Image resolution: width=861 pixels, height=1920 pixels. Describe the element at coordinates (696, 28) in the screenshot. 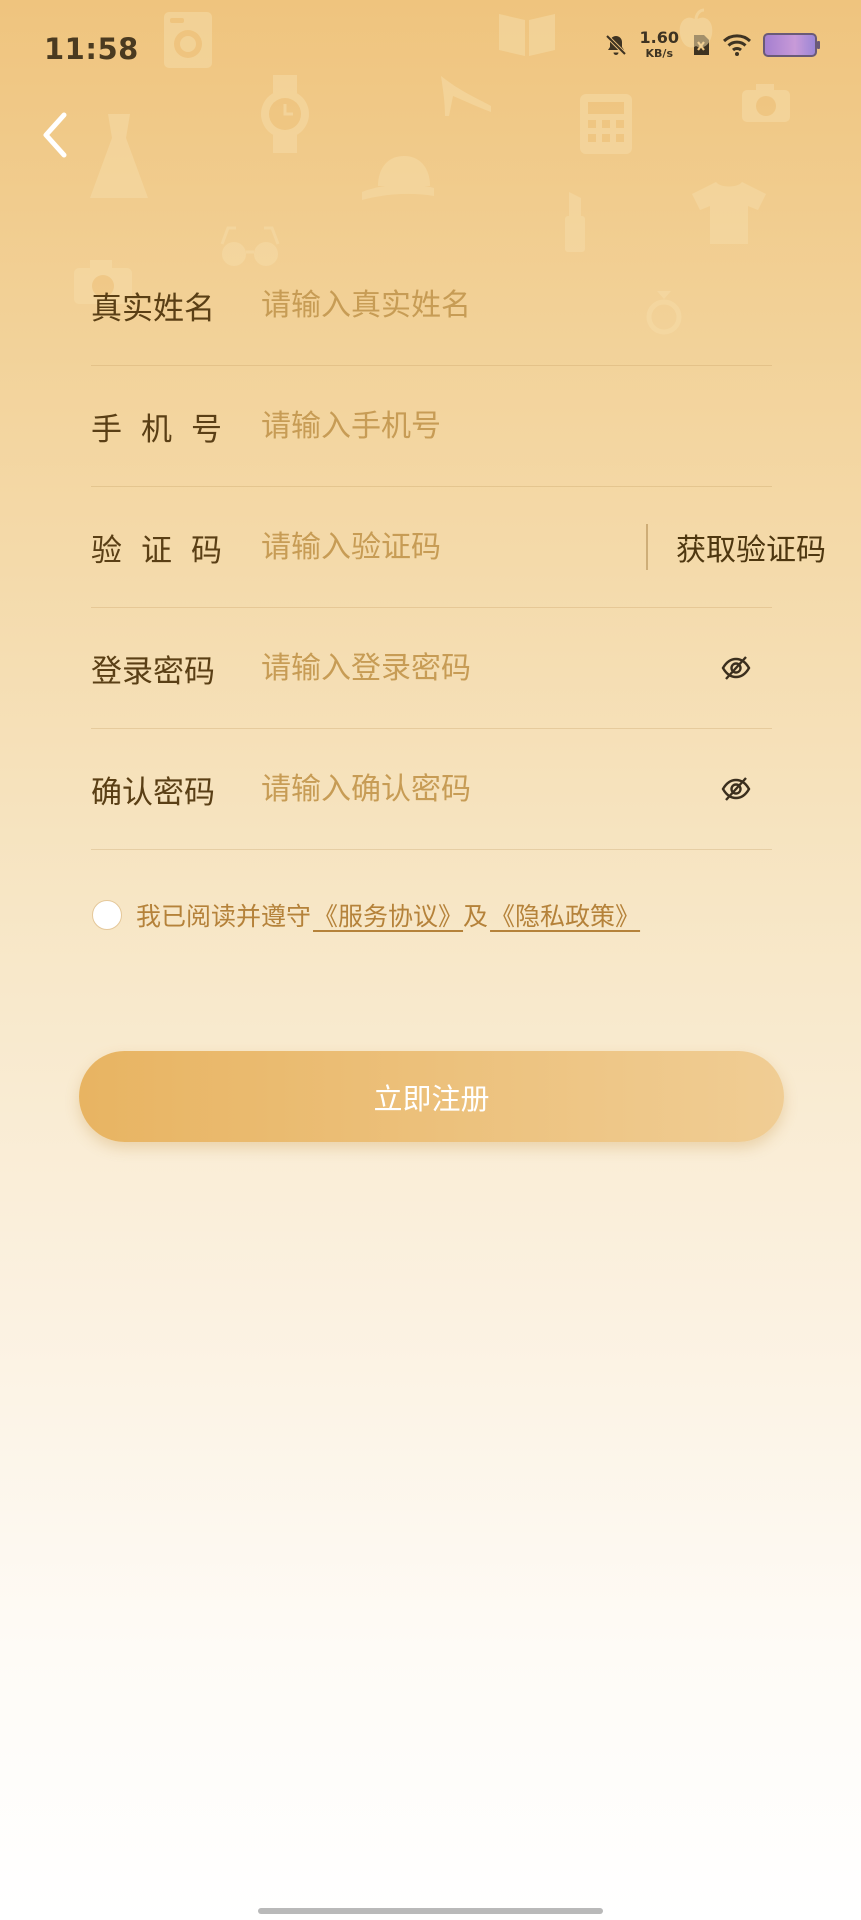

I see `apple-icon` at that location.